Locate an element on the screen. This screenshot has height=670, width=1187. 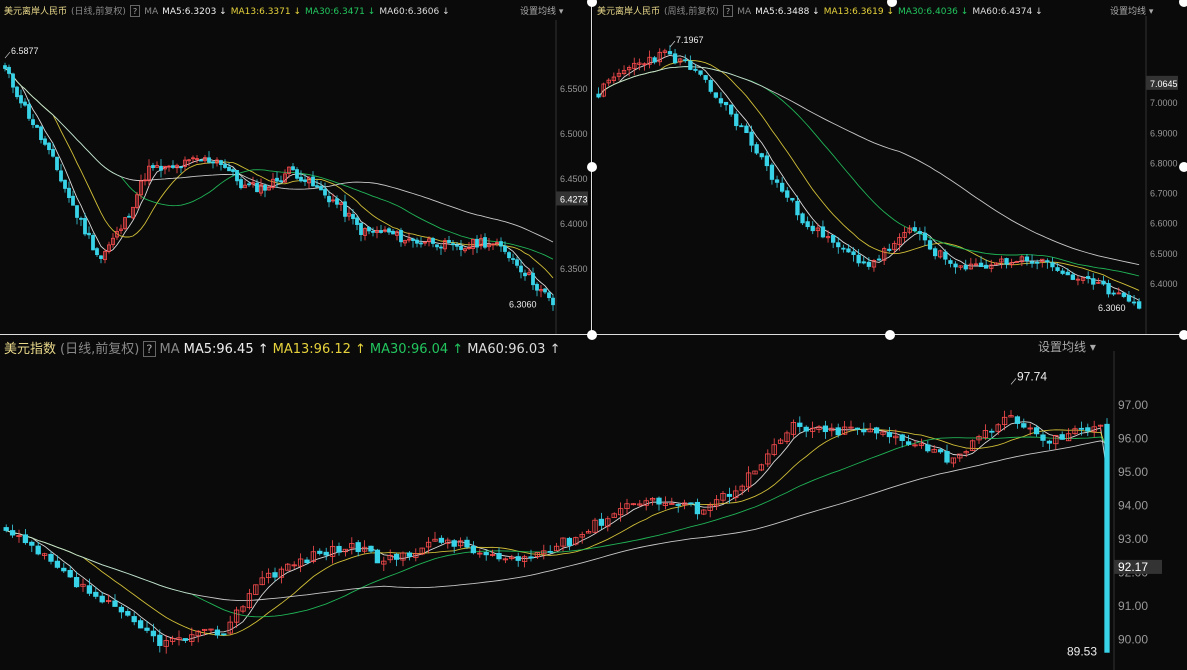
y-tick-label: 6.5500 is located at coordinates (574, 89).